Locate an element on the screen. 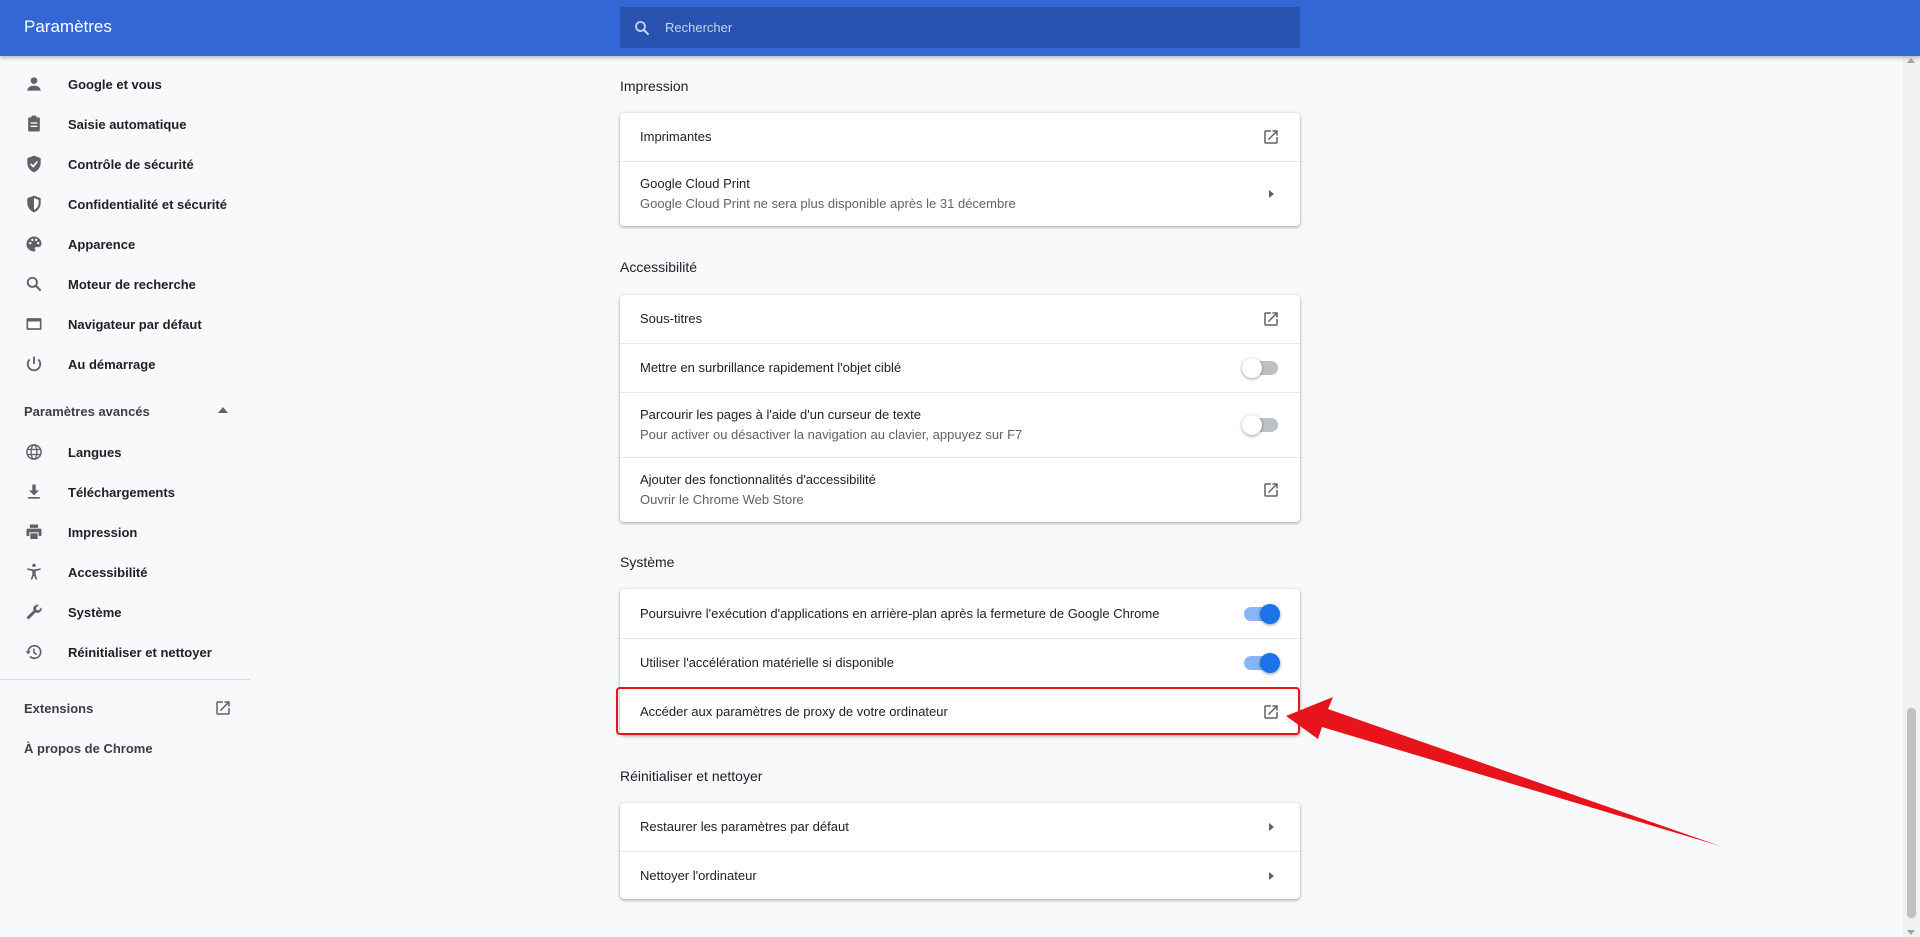  printer-icon is located at coordinates (34, 532).